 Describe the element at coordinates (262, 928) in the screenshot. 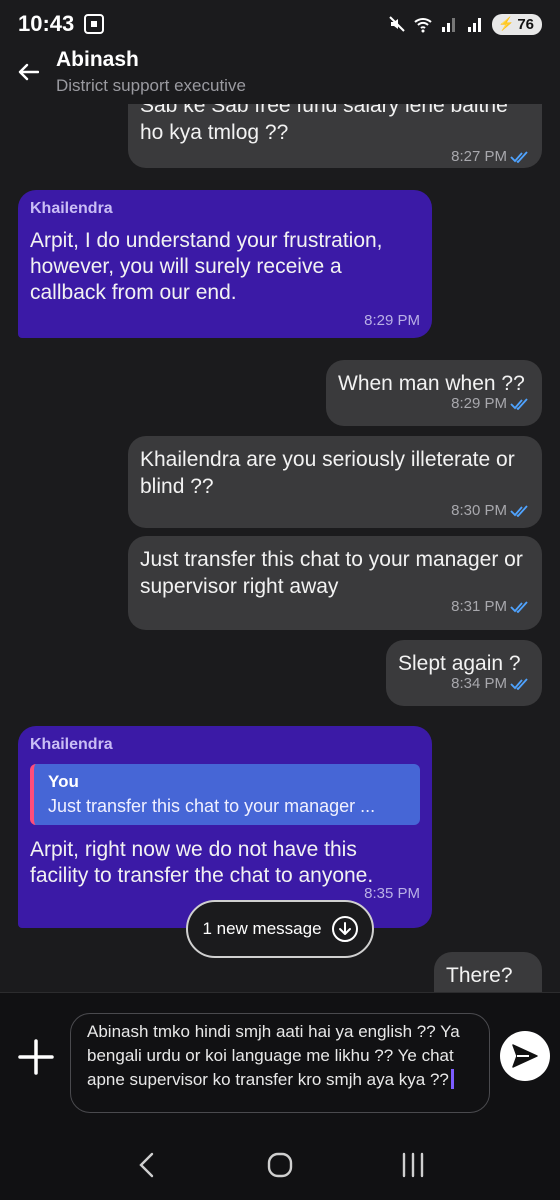

I see `new-message-label: 1 new message` at that location.